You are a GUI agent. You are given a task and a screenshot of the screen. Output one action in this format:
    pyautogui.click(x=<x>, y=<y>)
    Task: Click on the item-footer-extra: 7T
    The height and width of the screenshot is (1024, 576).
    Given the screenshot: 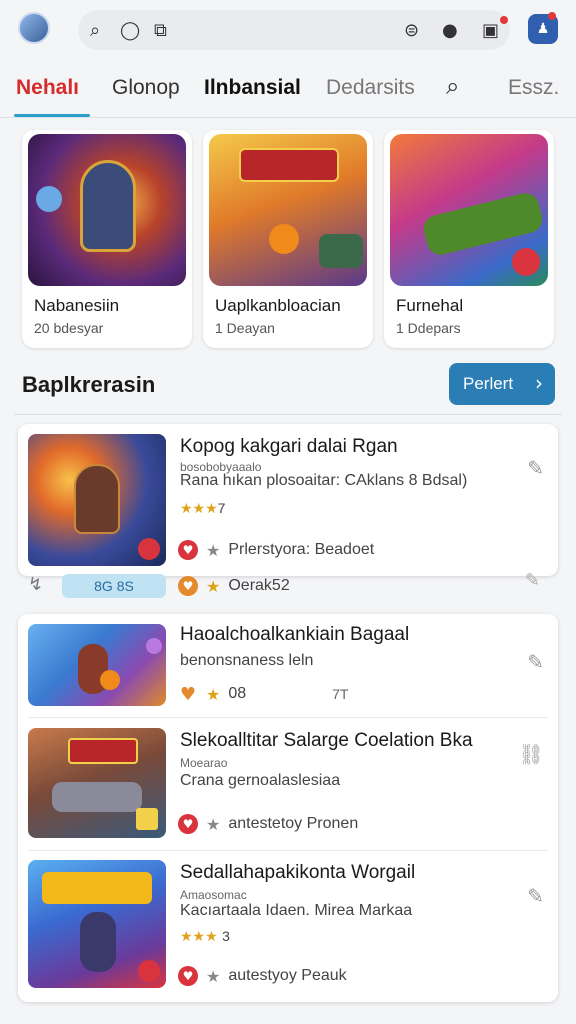 What is the action you would take?
    pyautogui.click(x=340, y=694)
    